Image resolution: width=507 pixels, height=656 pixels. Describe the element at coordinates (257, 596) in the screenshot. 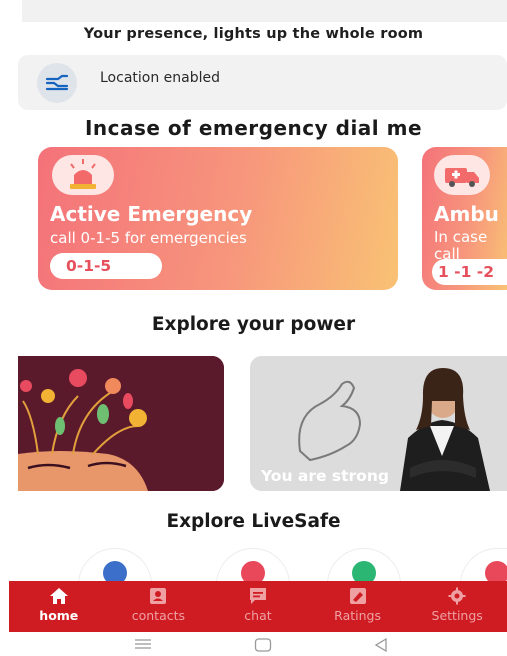

I see `chat-icon` at that location.